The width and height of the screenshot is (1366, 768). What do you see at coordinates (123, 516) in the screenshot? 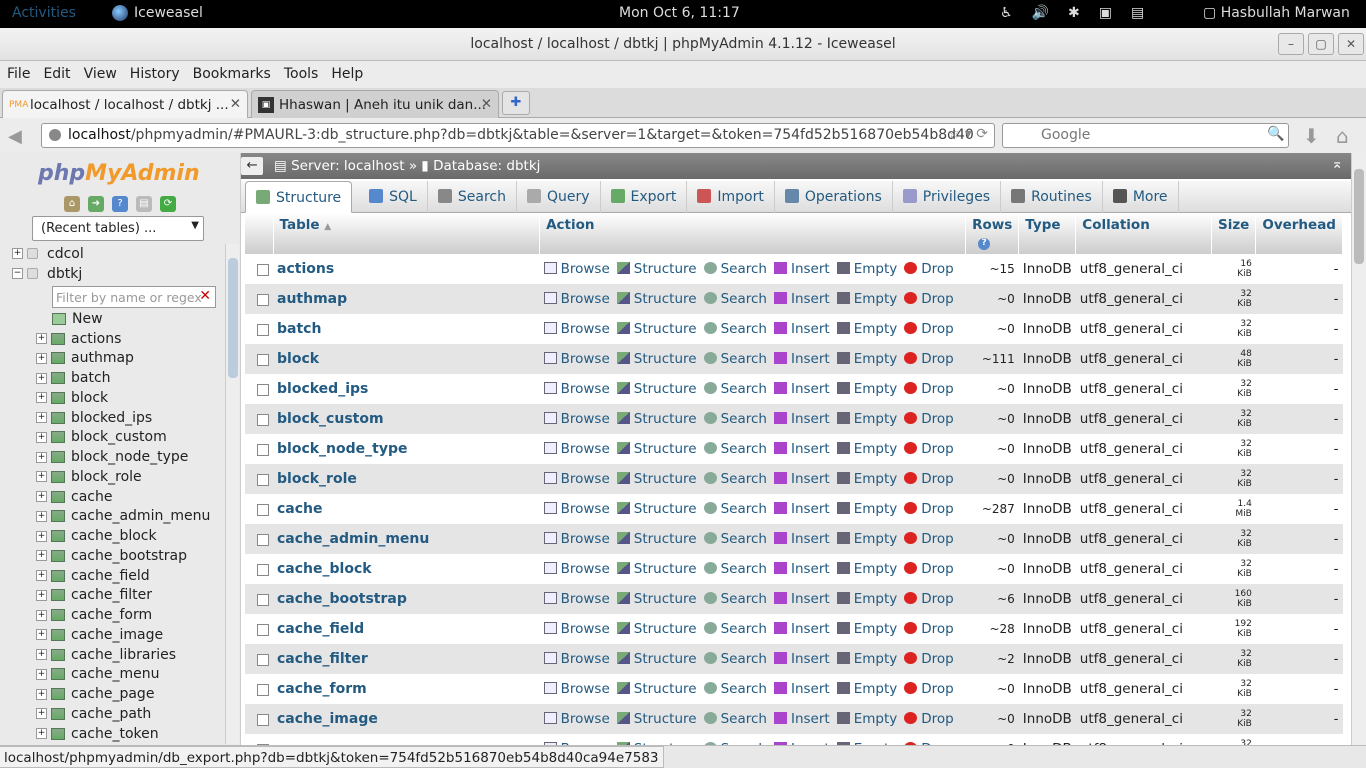
I see `tree-table-item: + cache_admin_menu` at bounding box center [123, 516].